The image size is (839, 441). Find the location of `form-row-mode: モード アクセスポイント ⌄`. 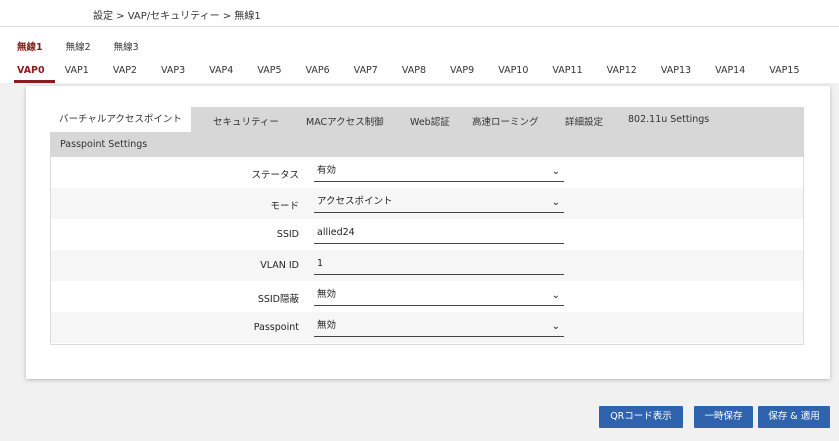

form-row-mode: モード アクセスポイント ⌄ is located at coordinates (427, 203).